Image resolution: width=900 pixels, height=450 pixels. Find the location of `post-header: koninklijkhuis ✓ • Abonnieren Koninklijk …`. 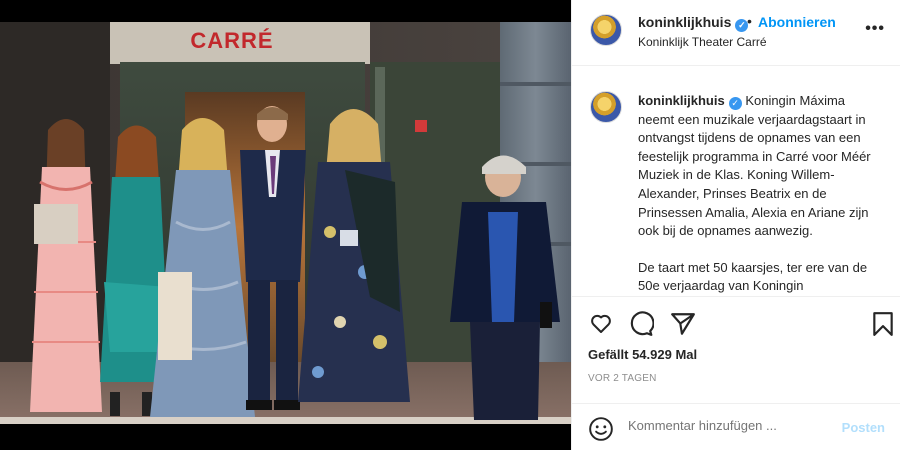

post-header: koninklijkhuis ✓ • Abonnieren Koninklijk … is located at coordinates (736, 33).